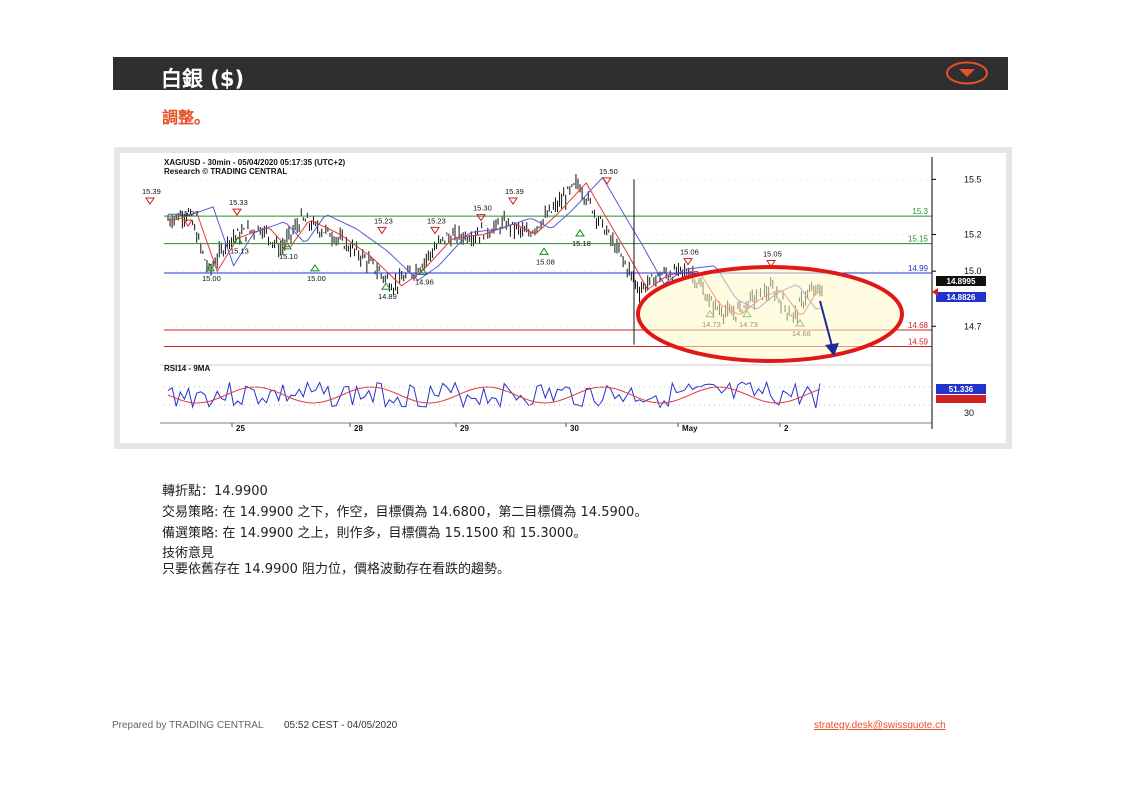  Describe the element at coordinates (967, 73) in the screenshot. I see `chevron-down-icon` at that location.